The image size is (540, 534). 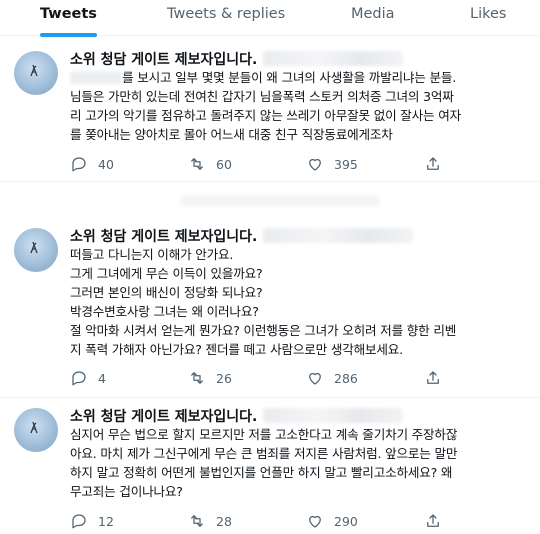 I want to click on reply-button: 40, so click(x=92, y=164).